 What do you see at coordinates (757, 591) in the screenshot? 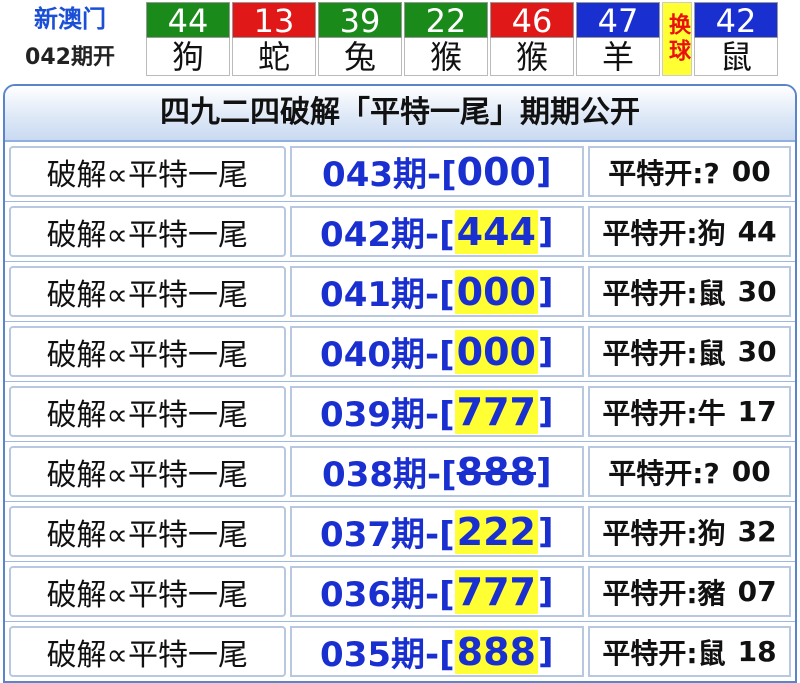
I see `result-number: 07` at bounding box center [757, 591].